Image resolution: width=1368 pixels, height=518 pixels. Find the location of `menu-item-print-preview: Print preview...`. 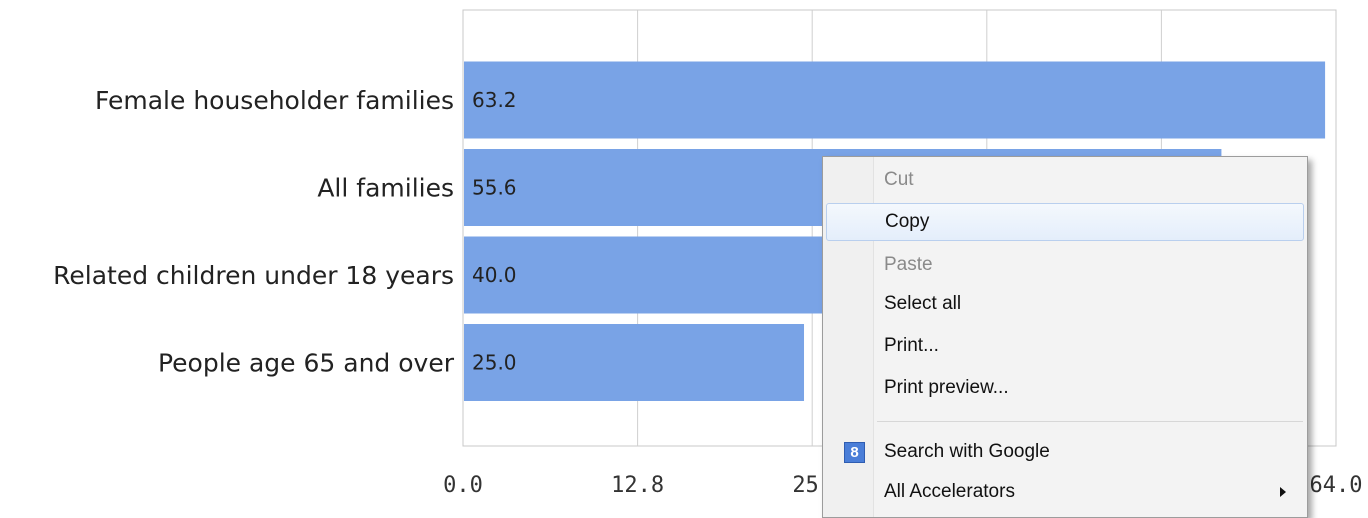

menu-item-print-preview: Print preview... is located at coordinates (1065, 388).